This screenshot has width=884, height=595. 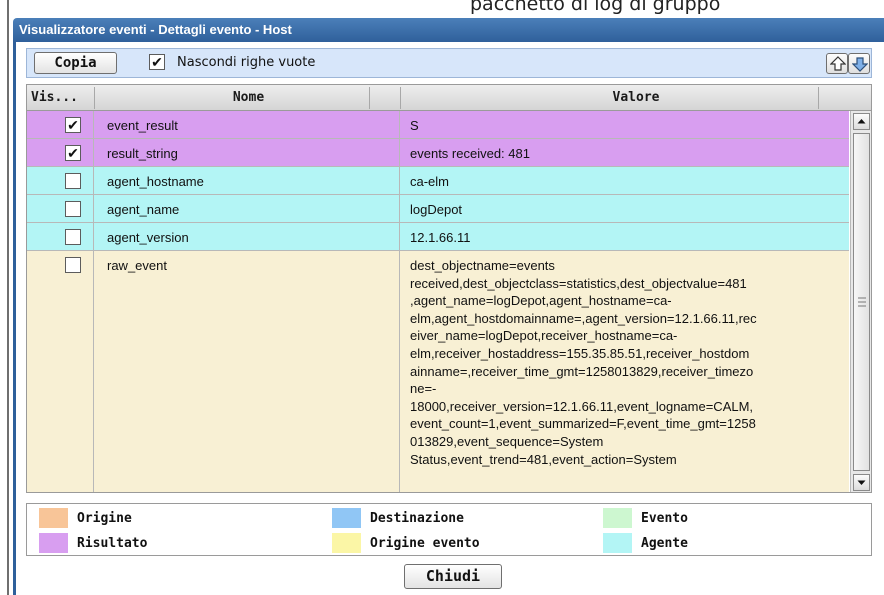 I want to click on move-down-button, so click(x=859, y=63).